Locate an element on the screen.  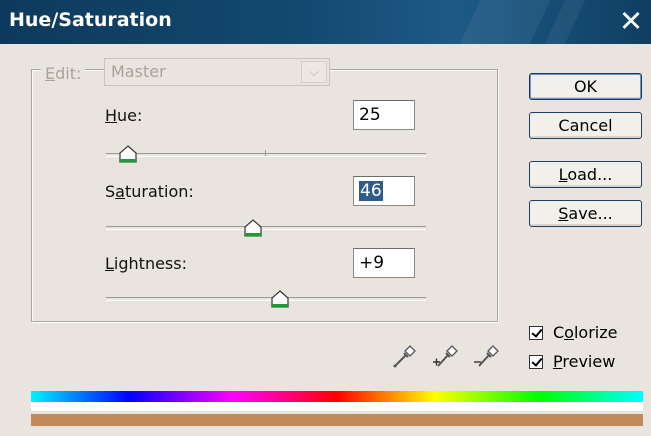
subtract-from-sample-eyedropper-icon is located at coordinates (486, 356).